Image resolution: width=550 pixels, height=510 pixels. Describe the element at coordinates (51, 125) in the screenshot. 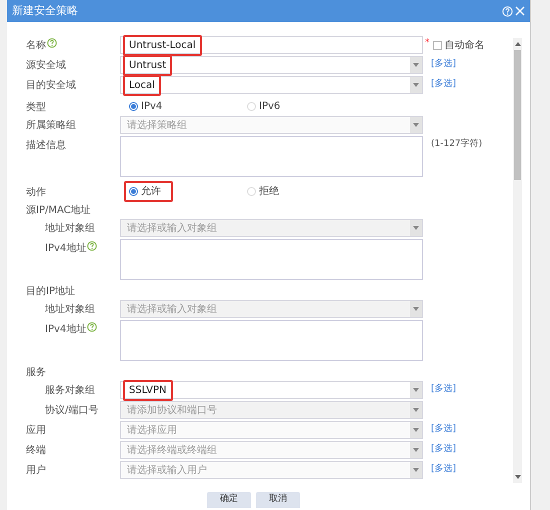

I see `field-label: 所属策略组` at that location.